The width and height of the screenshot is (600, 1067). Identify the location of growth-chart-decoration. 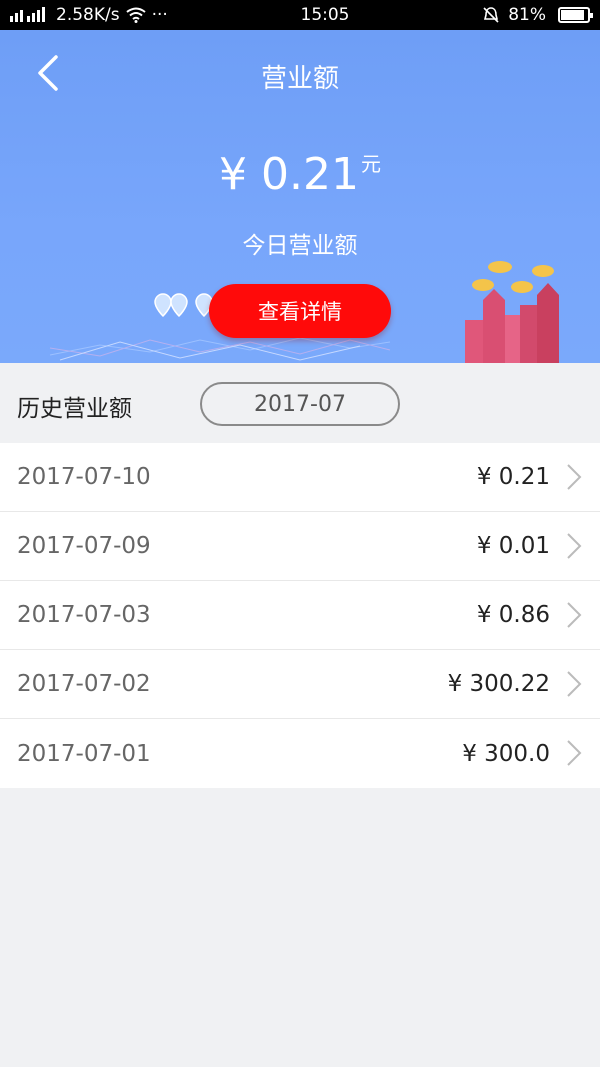
(512, 312).